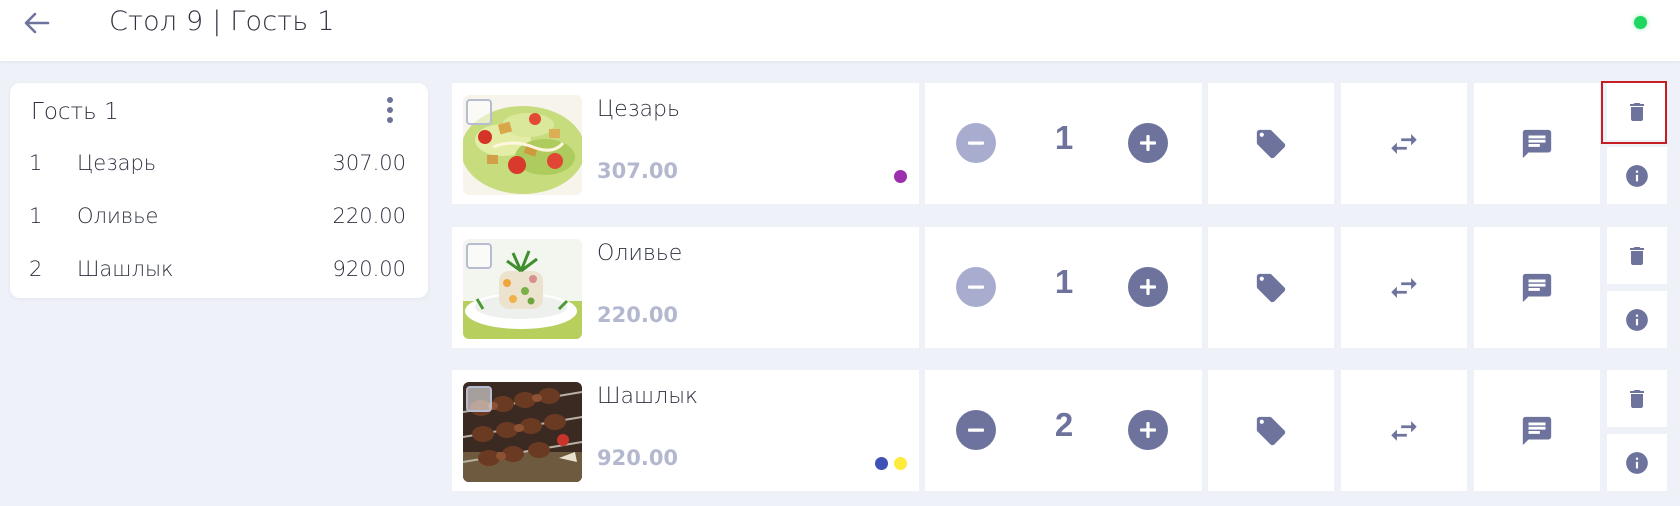 This screenshot has height=506, width=1680. I want to click on more-vertical-icon, so click(390, 110).